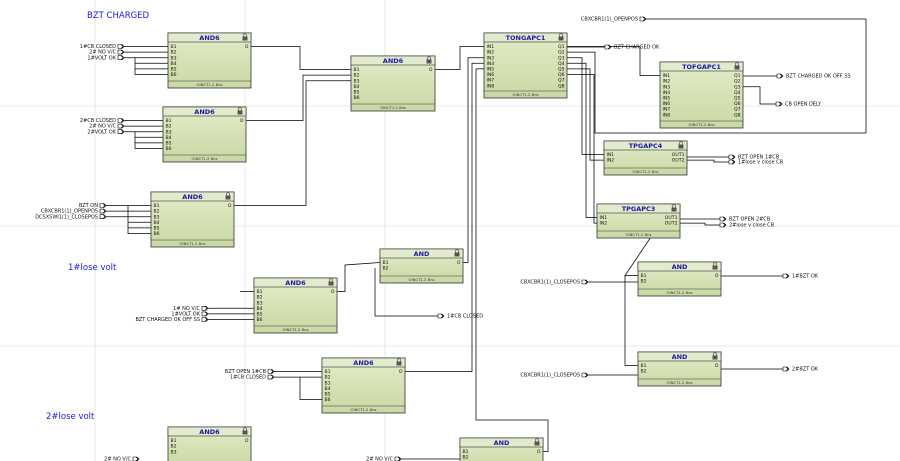  I want to click on output-signal: 2#lose v close CB, so click(747, 225).